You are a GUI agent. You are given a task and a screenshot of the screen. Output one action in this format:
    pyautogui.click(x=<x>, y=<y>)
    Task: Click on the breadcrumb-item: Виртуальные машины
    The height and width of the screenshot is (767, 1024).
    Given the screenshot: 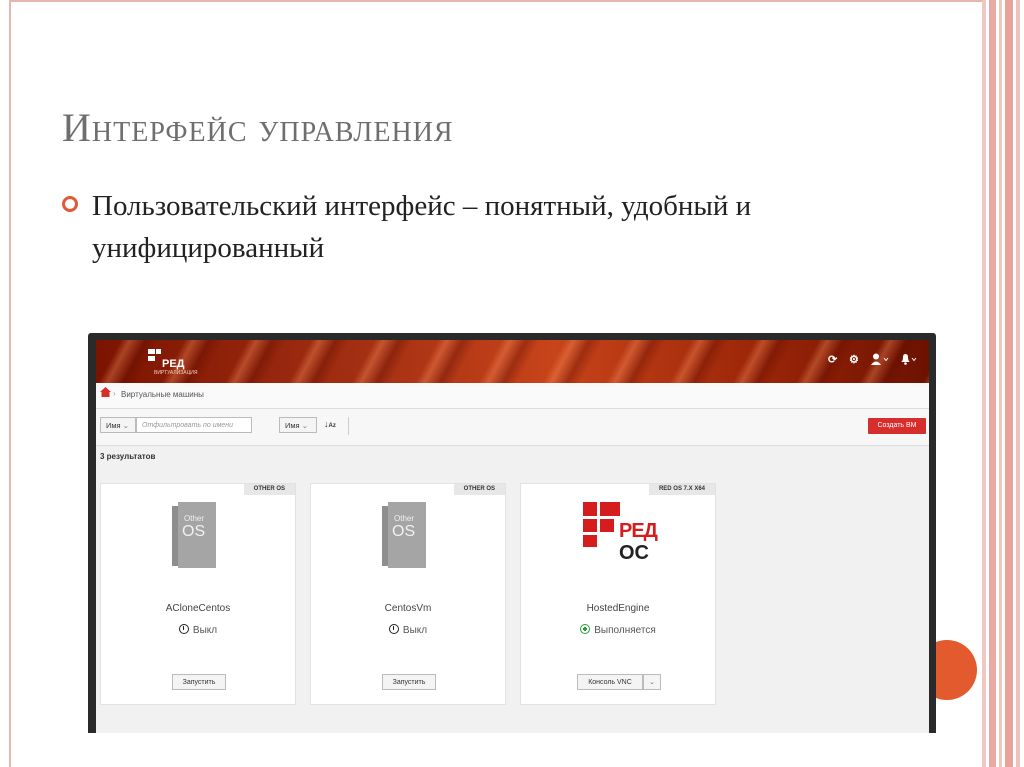 What is the action you would take?
    pyautogui.click(x=162, y=394)
    